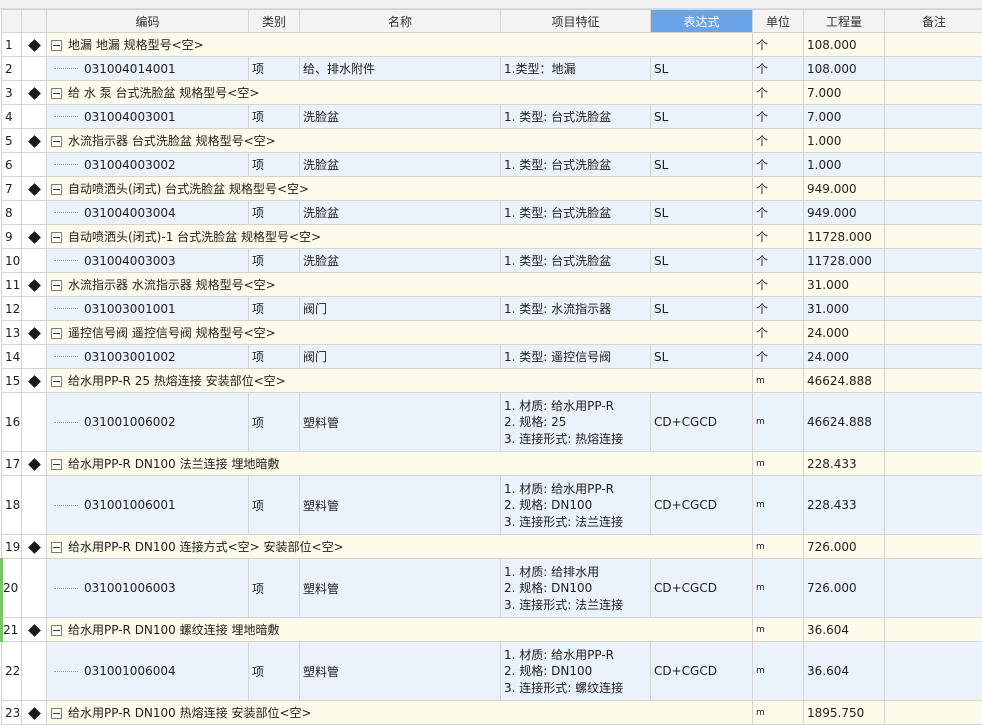  What do you see at coordinates (12, 213) in the screenshot?
I see `row-number: 8` at bounding box center [12, 213].